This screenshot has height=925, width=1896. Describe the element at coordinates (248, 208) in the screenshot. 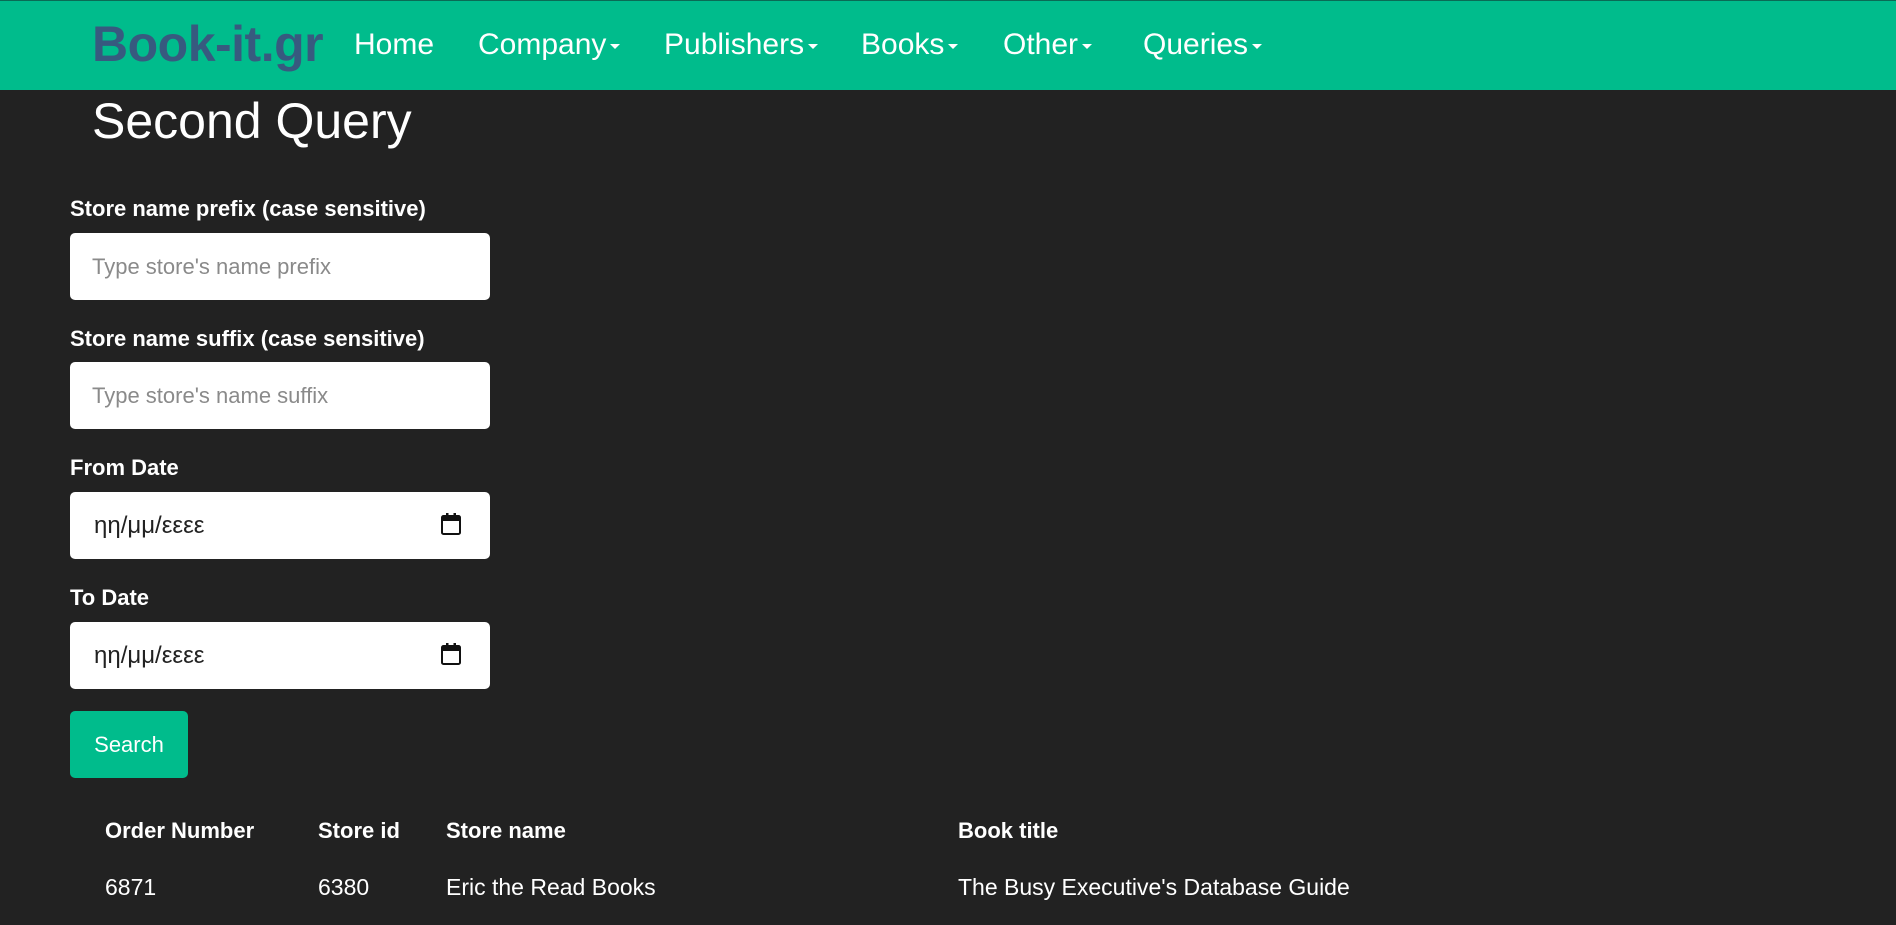

I see `prefix-label: Store name prefix (case sensitive)` at that location.